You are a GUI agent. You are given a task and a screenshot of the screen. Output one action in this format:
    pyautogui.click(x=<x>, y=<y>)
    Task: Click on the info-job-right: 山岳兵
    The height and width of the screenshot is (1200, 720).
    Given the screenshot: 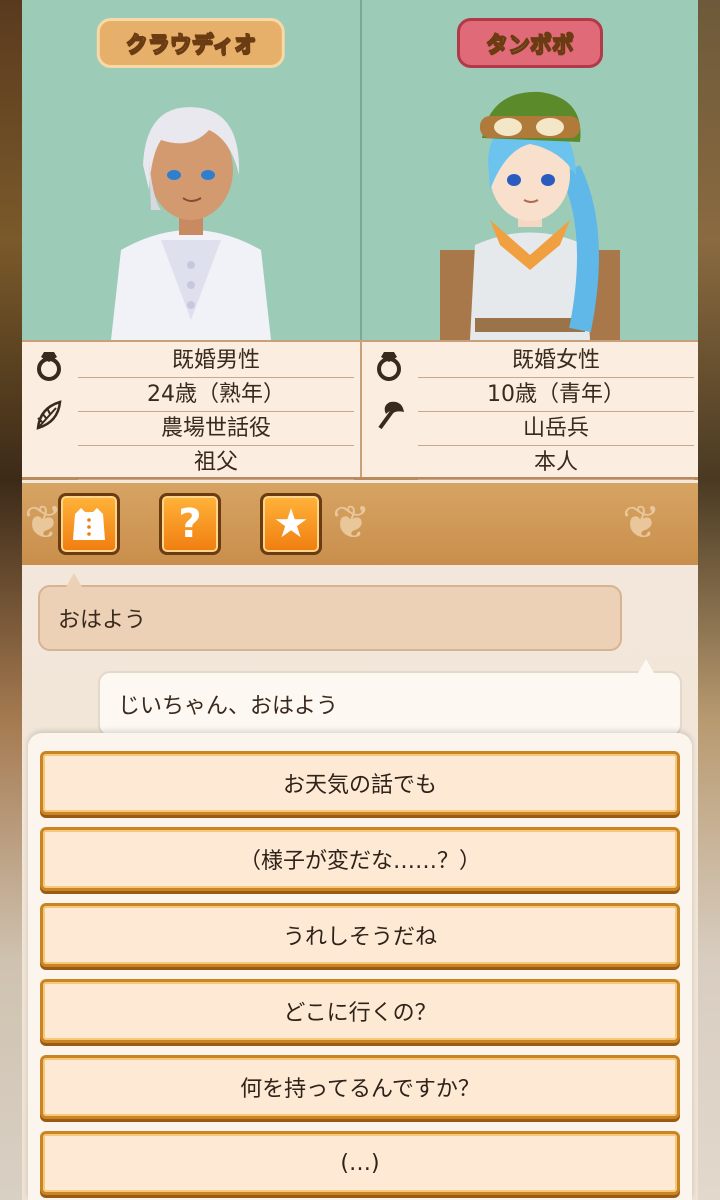 What is the action you would take?
    pyautogui.click(x=556, y=429)
    